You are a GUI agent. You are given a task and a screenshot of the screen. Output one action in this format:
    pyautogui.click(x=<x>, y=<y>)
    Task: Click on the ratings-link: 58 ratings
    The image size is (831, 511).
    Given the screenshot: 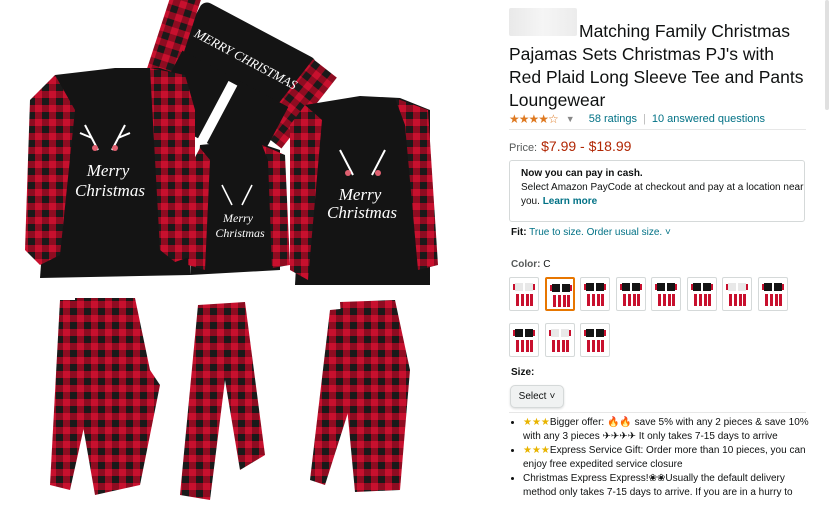 What is the action you would take?
    pyautogui.click(x=613, y=119)
    